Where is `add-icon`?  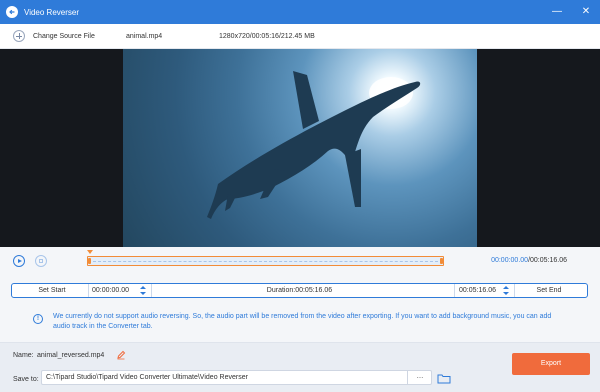 add-icon is located at coordinates (19, 36).